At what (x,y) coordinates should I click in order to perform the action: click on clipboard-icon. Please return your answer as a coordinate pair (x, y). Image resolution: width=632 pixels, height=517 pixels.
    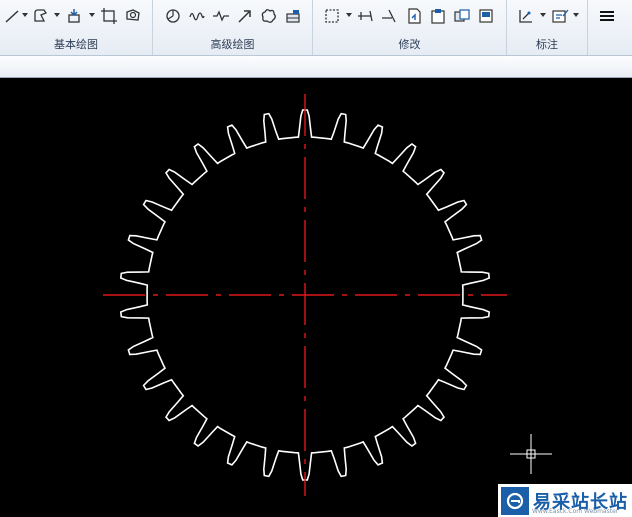
    Looking at the image, I should click on (438, 16).